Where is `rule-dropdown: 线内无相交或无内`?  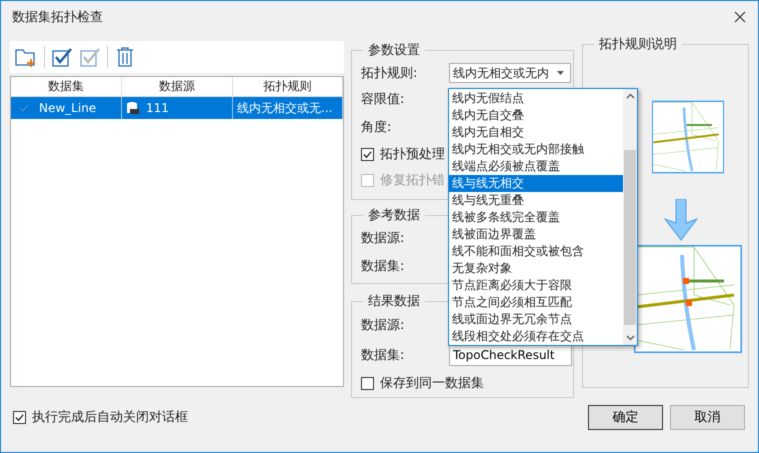
rule-dropdown: 线内无相交或无内 is located at coordinates (510, 73).